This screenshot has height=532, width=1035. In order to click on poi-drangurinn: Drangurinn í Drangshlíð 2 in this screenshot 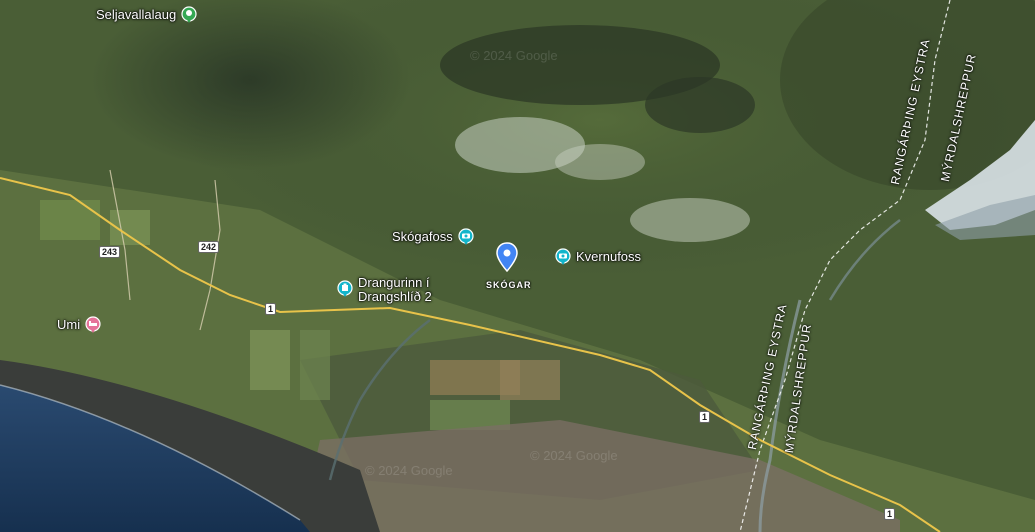, I will do `click(384, 290)`.